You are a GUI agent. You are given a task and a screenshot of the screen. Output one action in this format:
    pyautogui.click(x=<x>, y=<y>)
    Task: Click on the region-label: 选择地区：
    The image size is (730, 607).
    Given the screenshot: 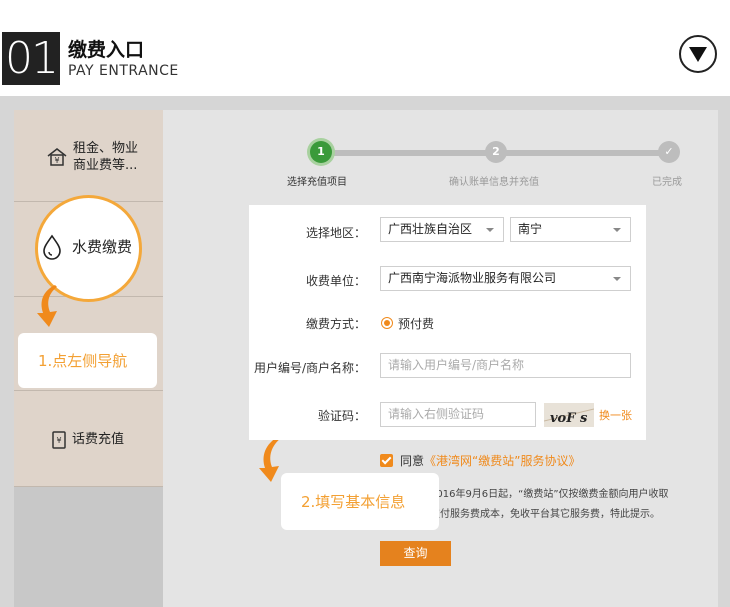 What is the action you would take?
    pyautogui.click(x=335, y=233)
    